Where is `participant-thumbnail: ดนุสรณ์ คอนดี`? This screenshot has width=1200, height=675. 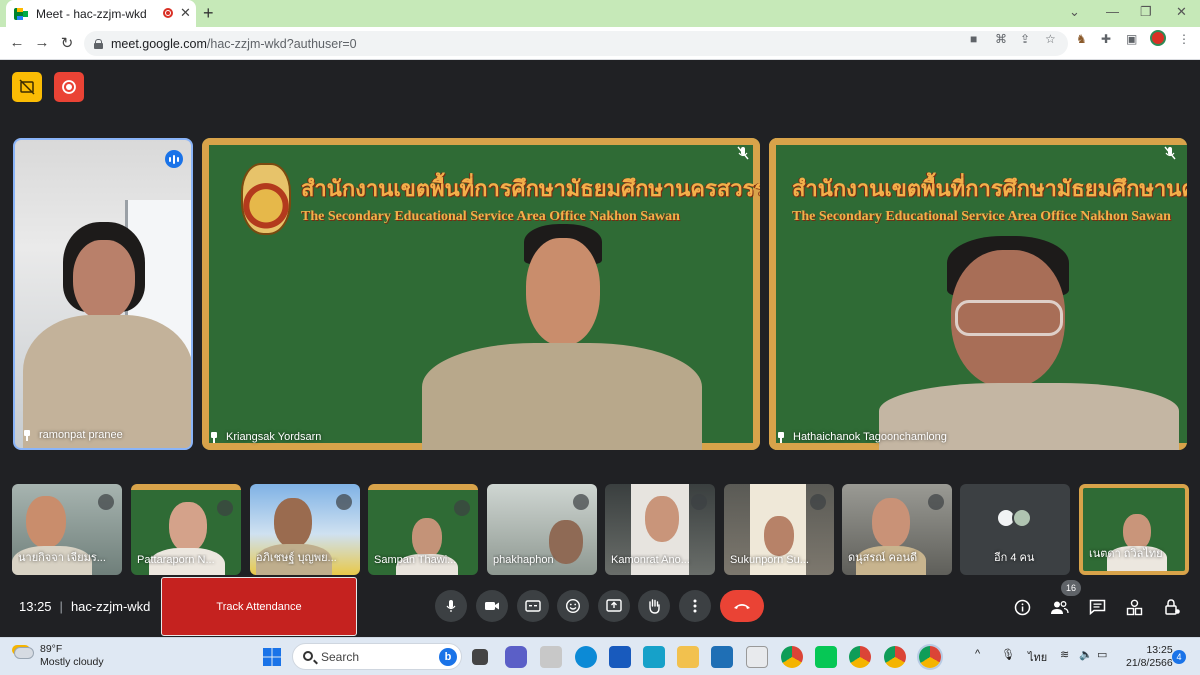
participant-thumbnail: ดนุสรณ์ คอนดี is located at coordinates (897, 529).